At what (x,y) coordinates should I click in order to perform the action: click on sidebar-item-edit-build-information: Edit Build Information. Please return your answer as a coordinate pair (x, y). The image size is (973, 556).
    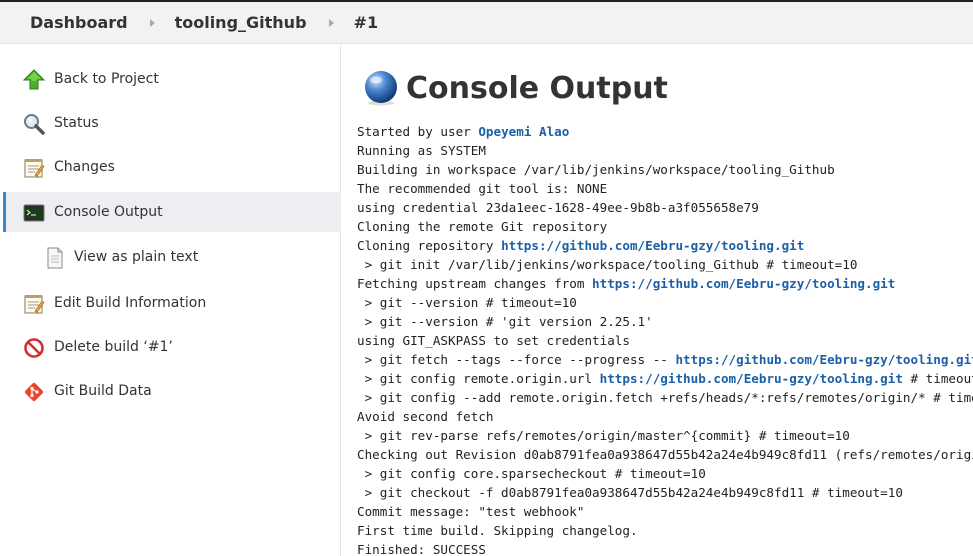
    Looking at the image, I should click on (172, 303).